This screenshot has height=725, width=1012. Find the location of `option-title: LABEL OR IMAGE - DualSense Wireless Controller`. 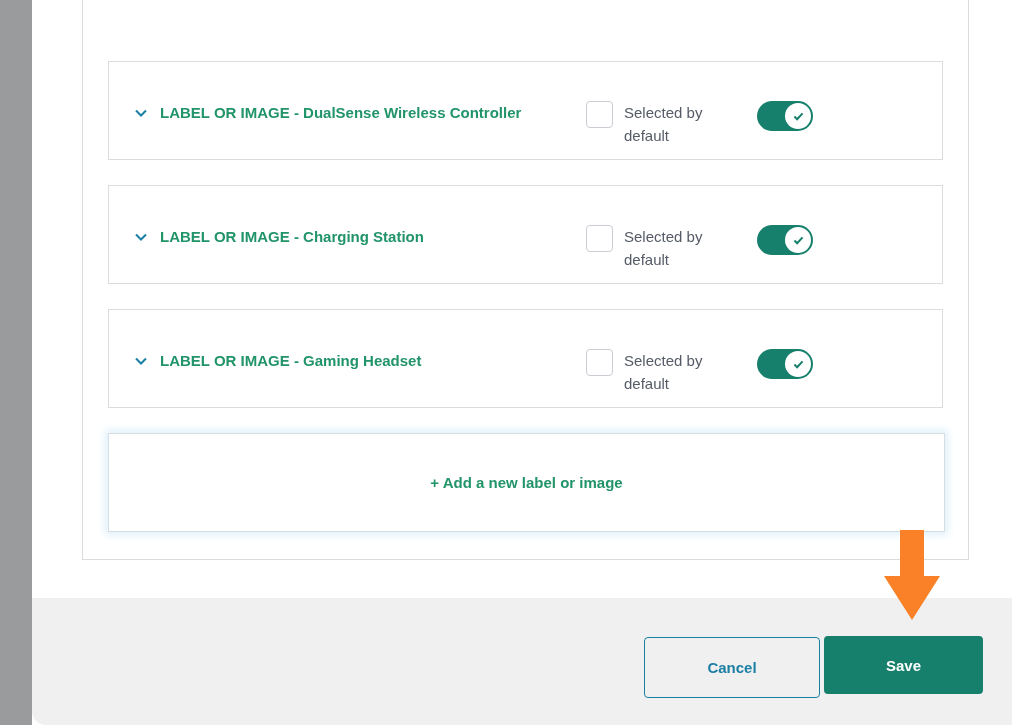

option-title: LABEL OR IMAGE - DualSense Wireless Controller is located at coordinates (341, 113).